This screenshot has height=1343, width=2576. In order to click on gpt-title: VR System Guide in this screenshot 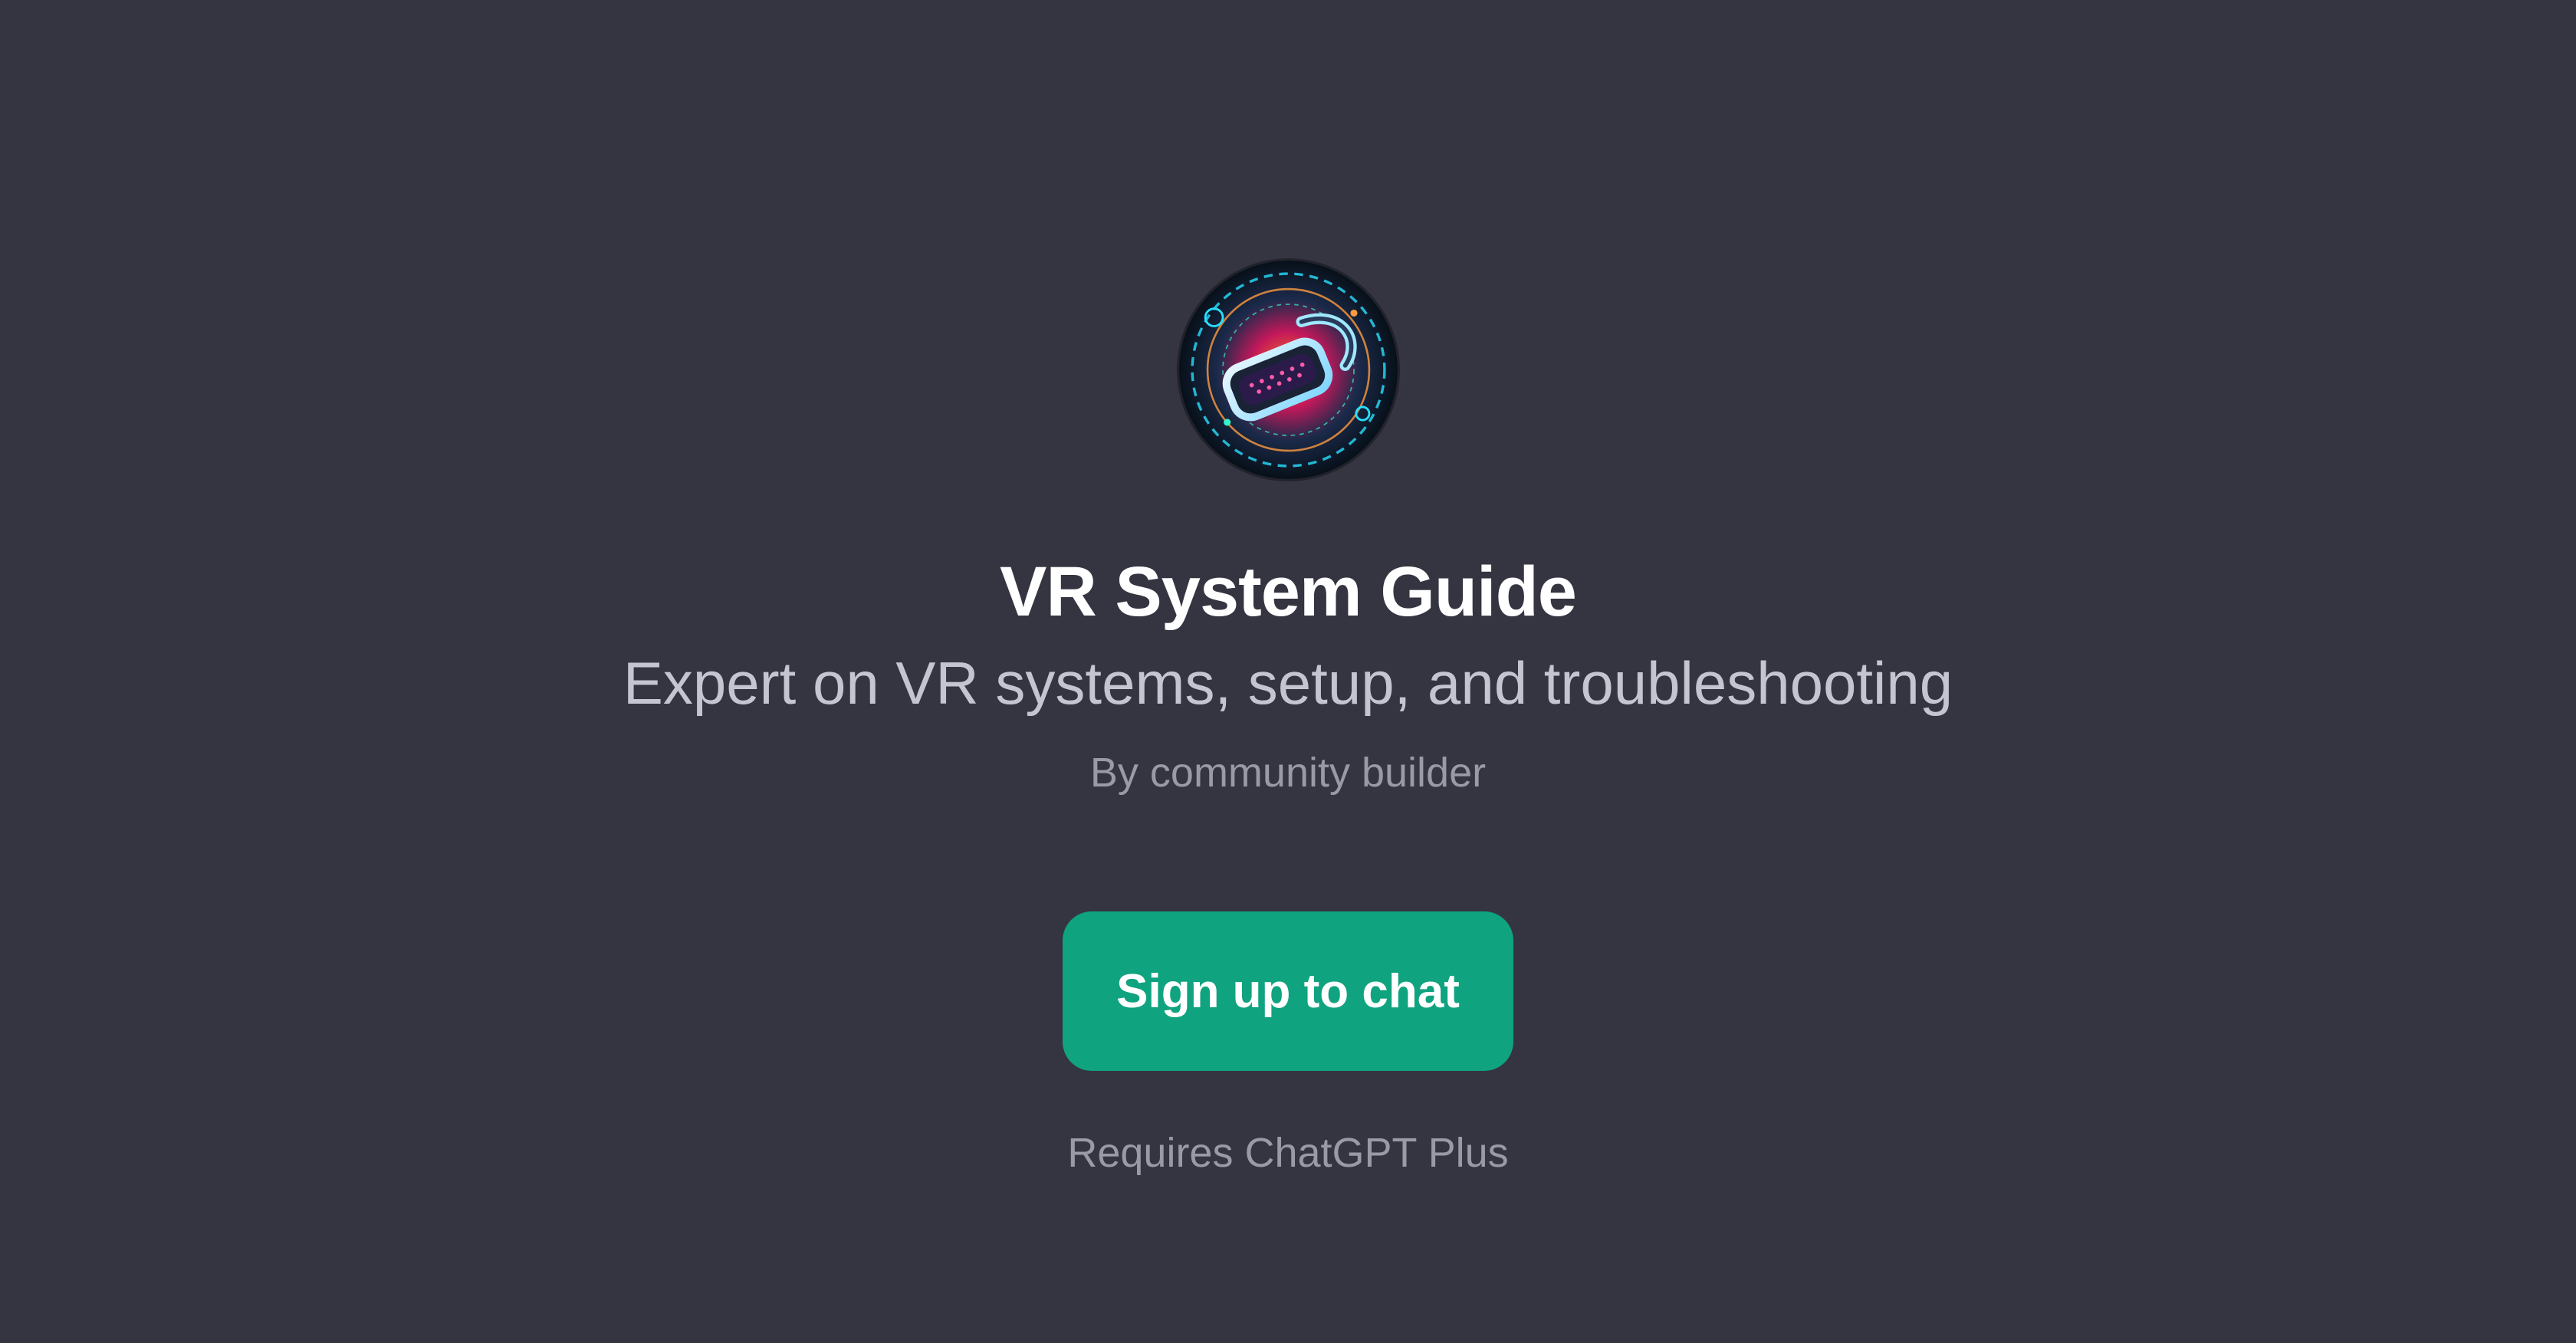, I will do `click(1288, 592)`.